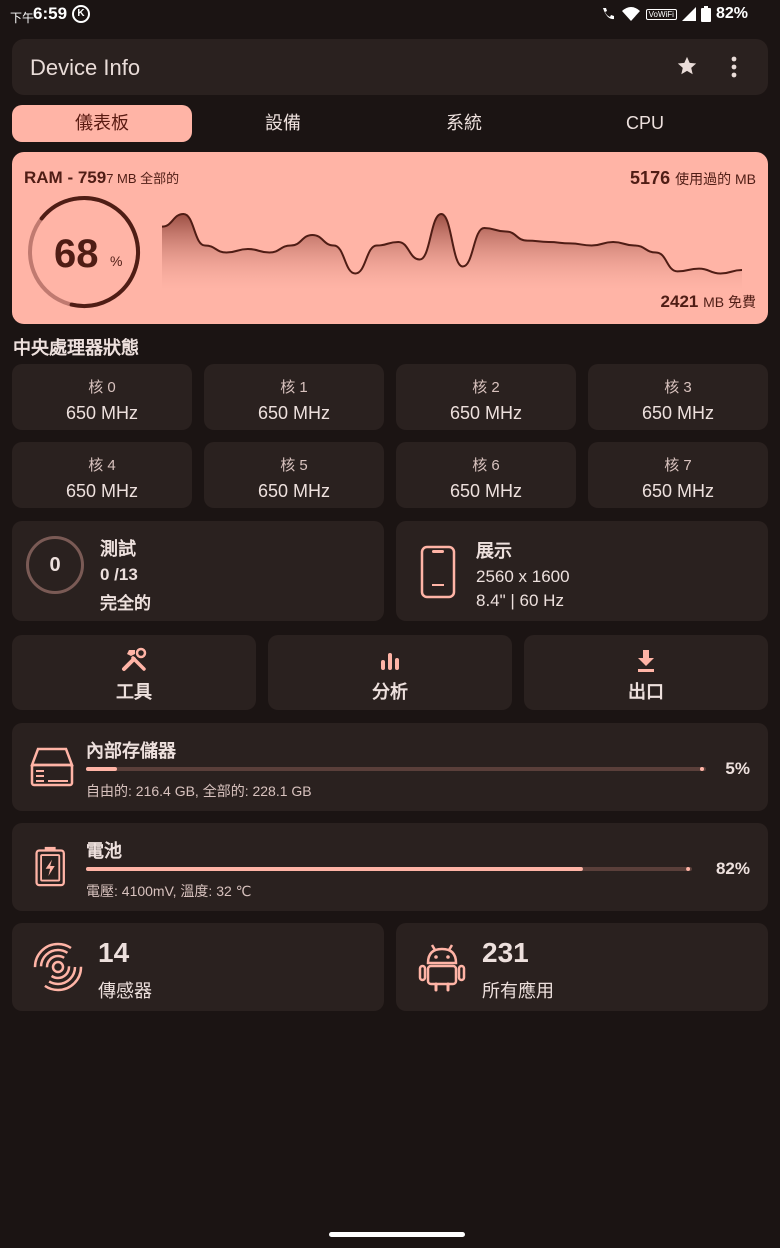  What do you see at coordinates (518, 991) in the screenshot?
I see `apps-label: 所有應用` at bounding box center [518, 991].